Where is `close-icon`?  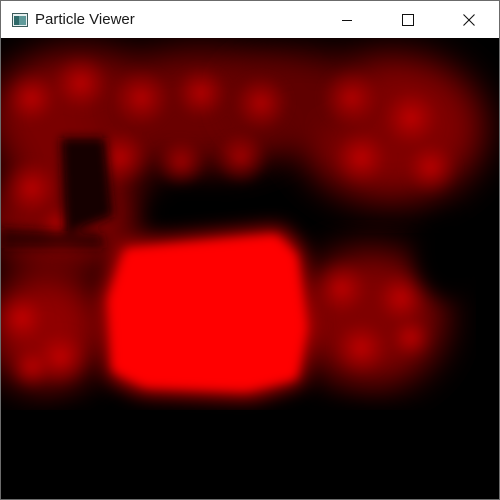 close-icon is located at coordinates (468, 19).